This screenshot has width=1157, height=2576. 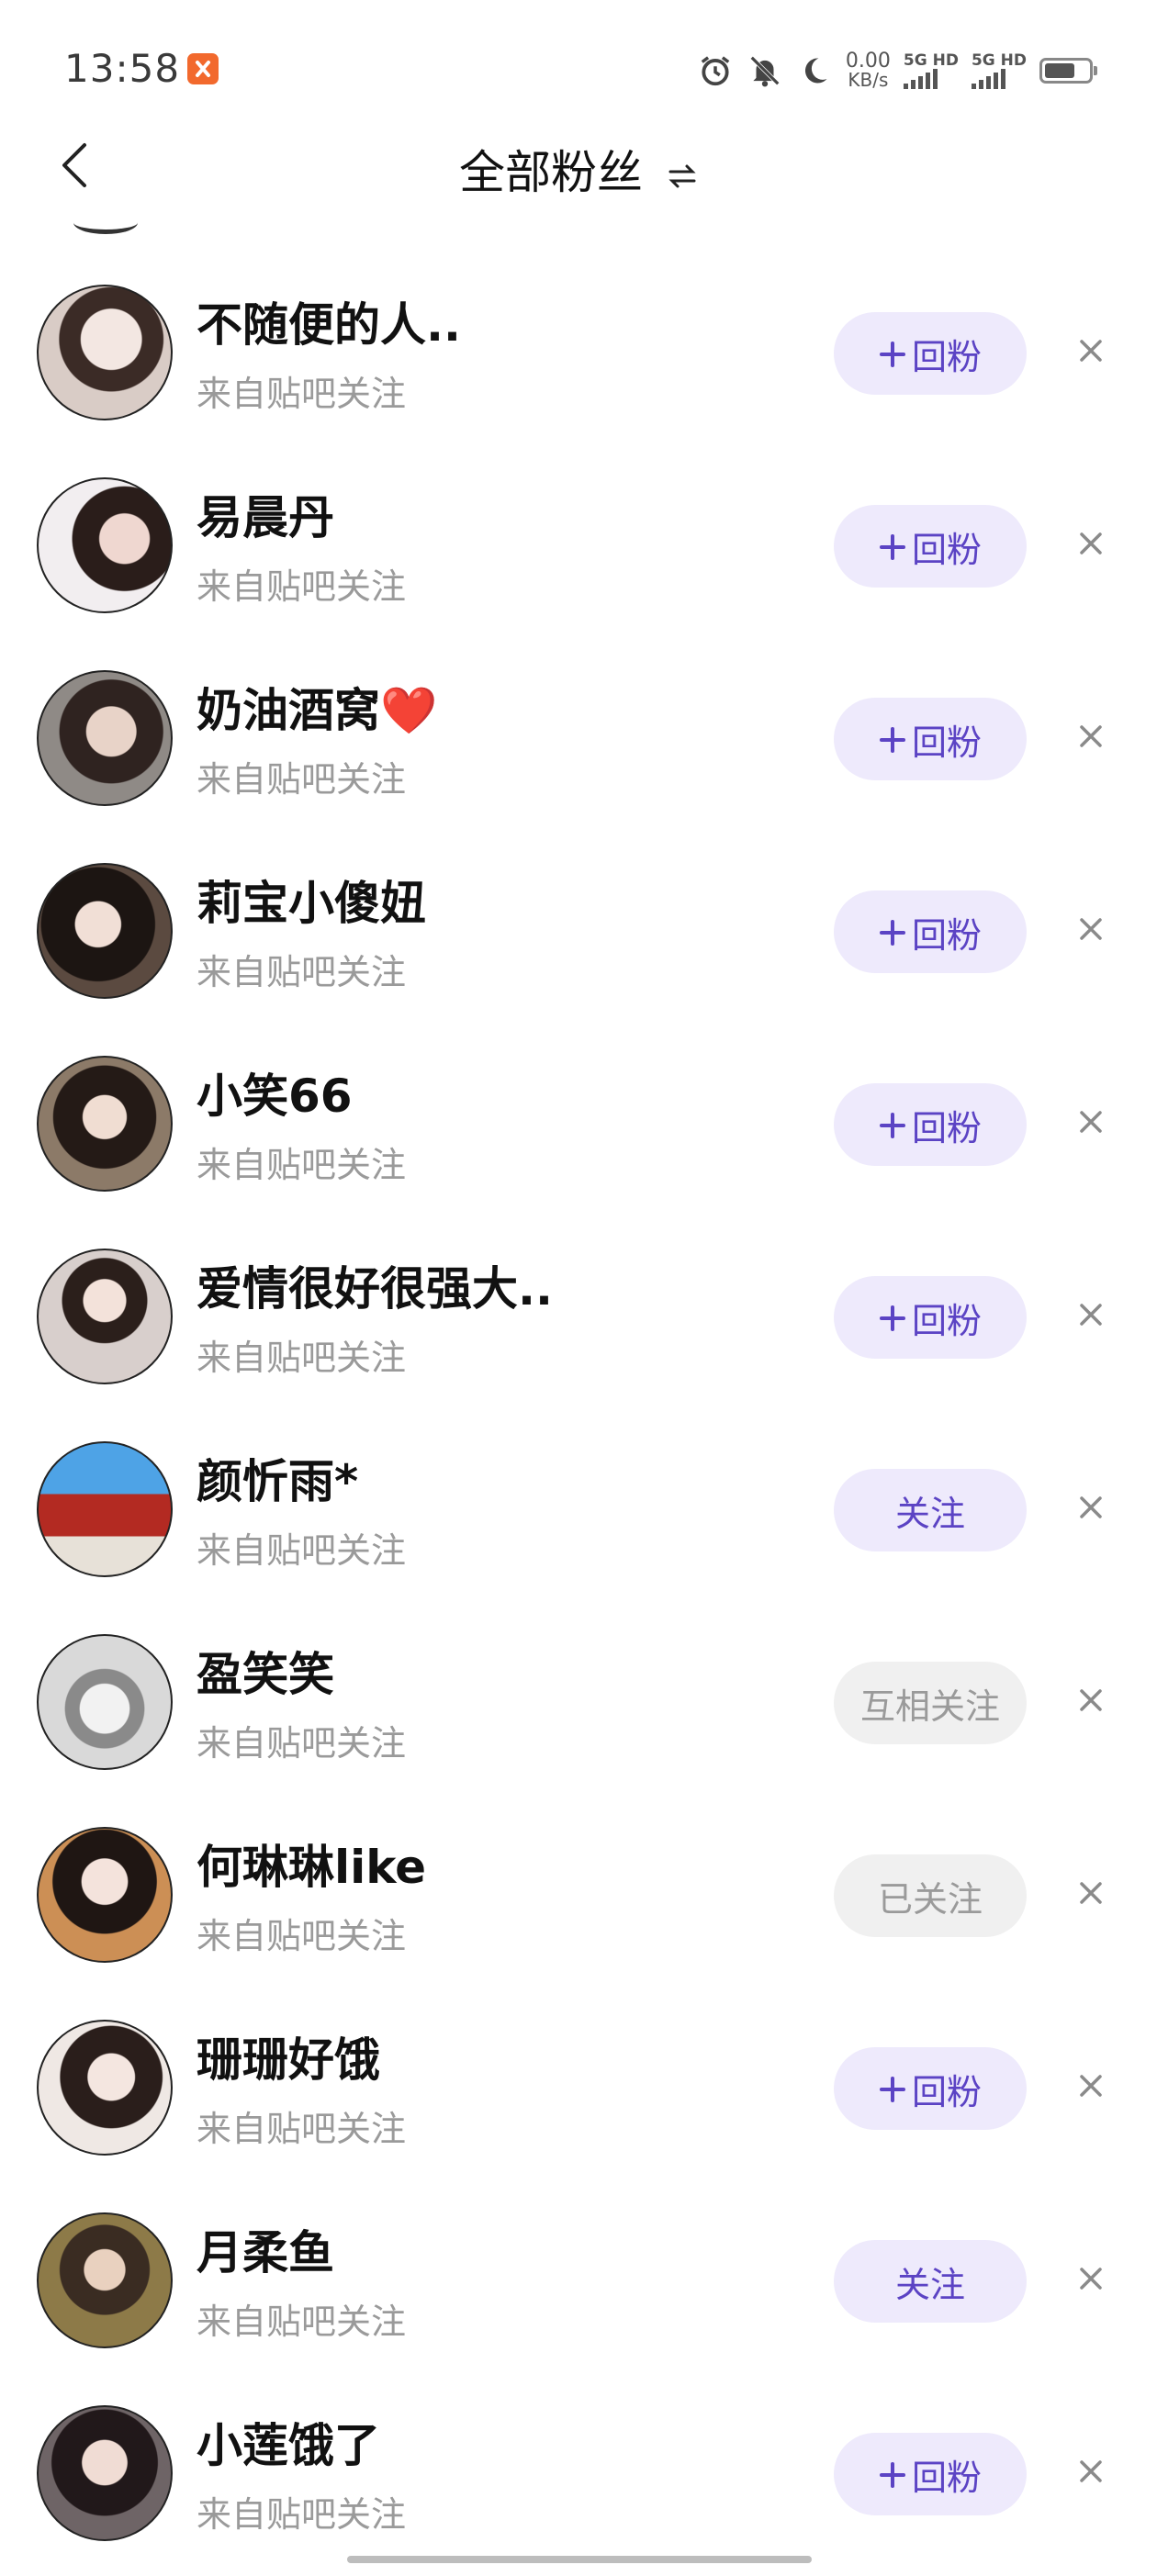 I want to click on fan-row: 奶油酒窝❤️ 来自贴吧关注 回粉, so click(x=578, y=744).